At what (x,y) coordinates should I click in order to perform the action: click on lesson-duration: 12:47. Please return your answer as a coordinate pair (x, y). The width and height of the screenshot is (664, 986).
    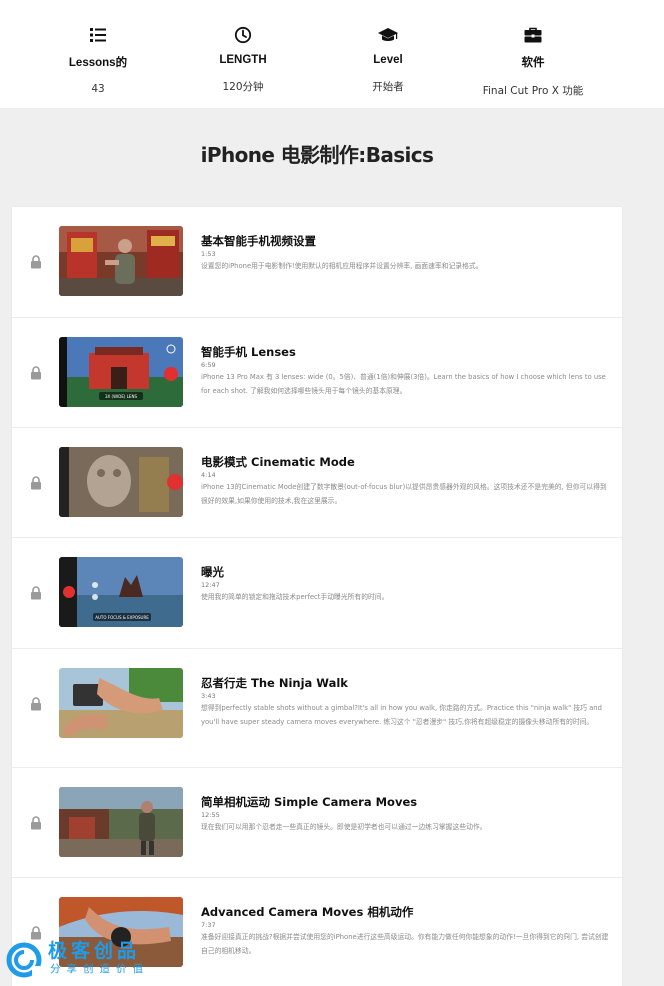
    Looking at the image, I should click on (210, 585).